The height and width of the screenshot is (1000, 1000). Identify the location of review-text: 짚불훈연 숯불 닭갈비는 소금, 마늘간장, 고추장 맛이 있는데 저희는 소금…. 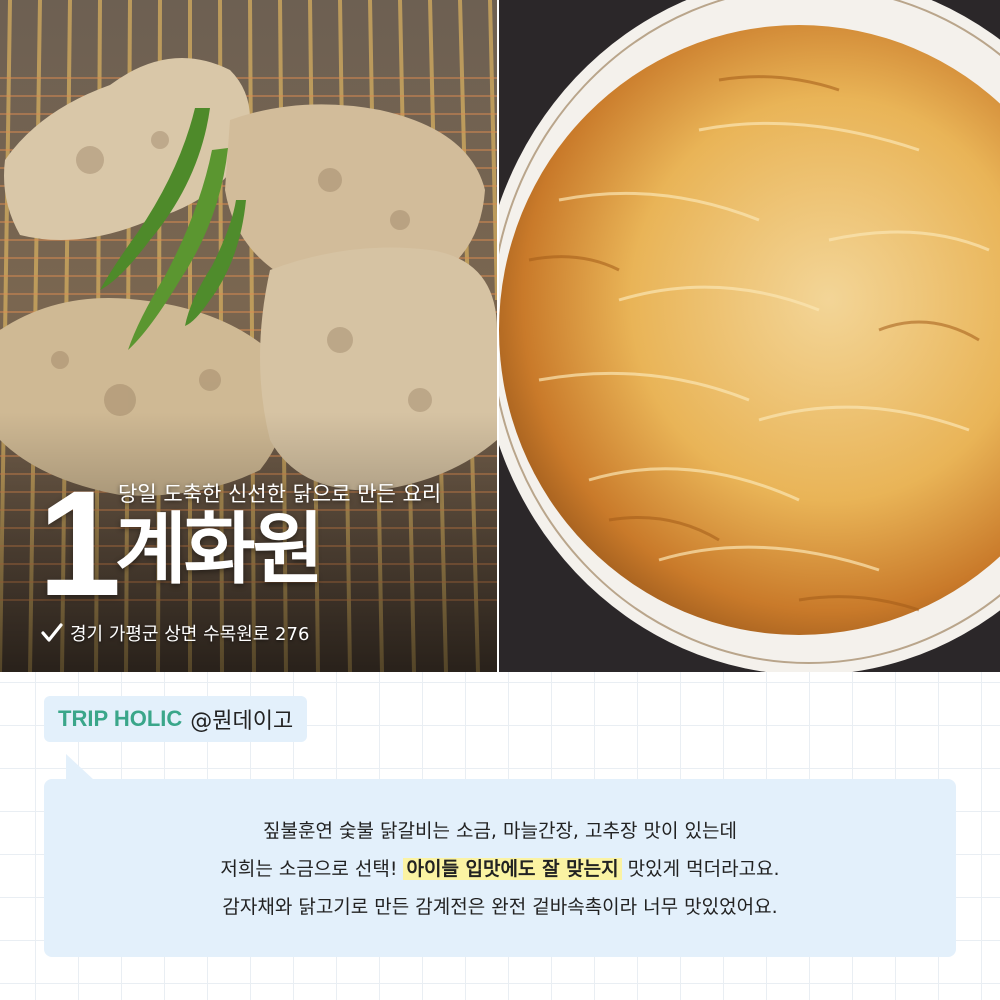
(500, 869).